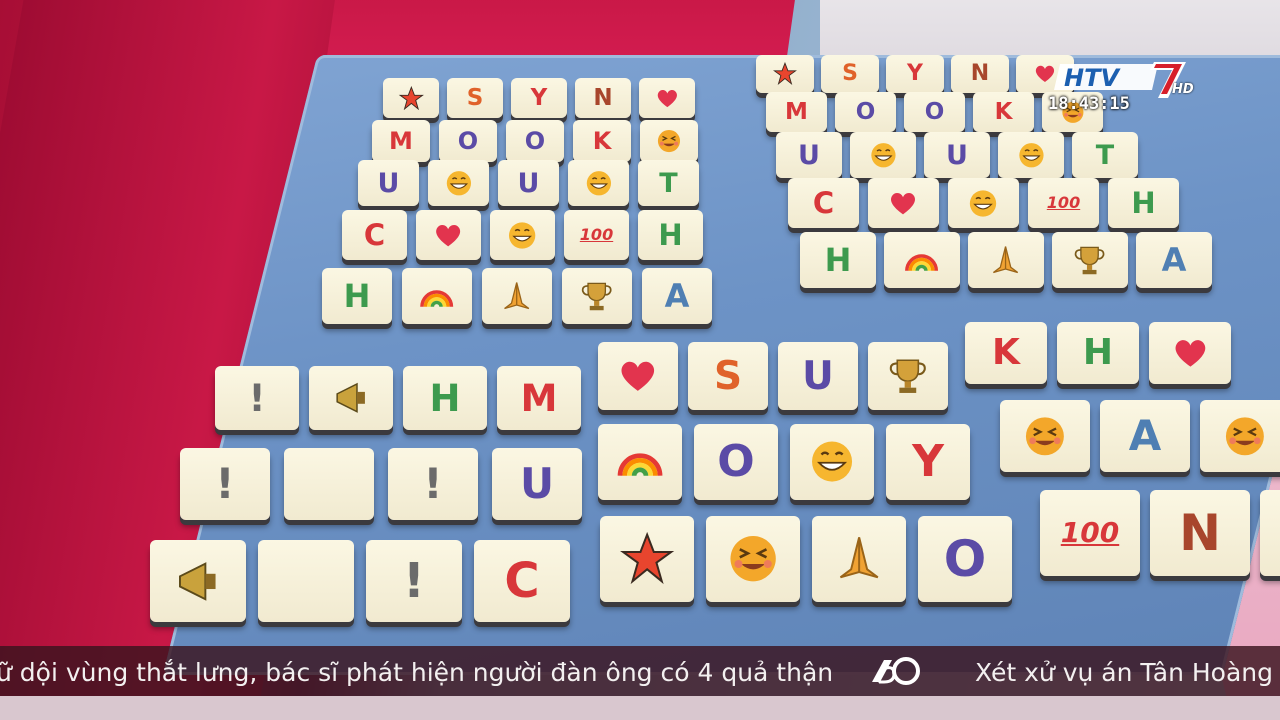 The image size is (1280, 720). Describe the element at coordinates (1089, 104) in the screenshot. I see `broadcast-clock: 18:43:15` at that location.